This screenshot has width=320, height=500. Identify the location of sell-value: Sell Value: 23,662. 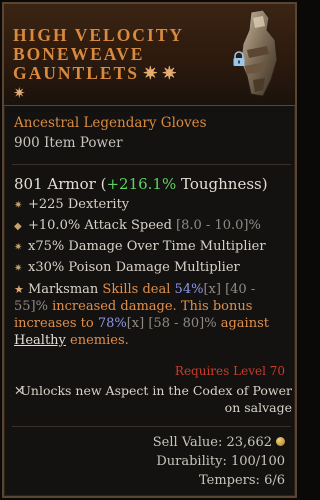
(219, 442).